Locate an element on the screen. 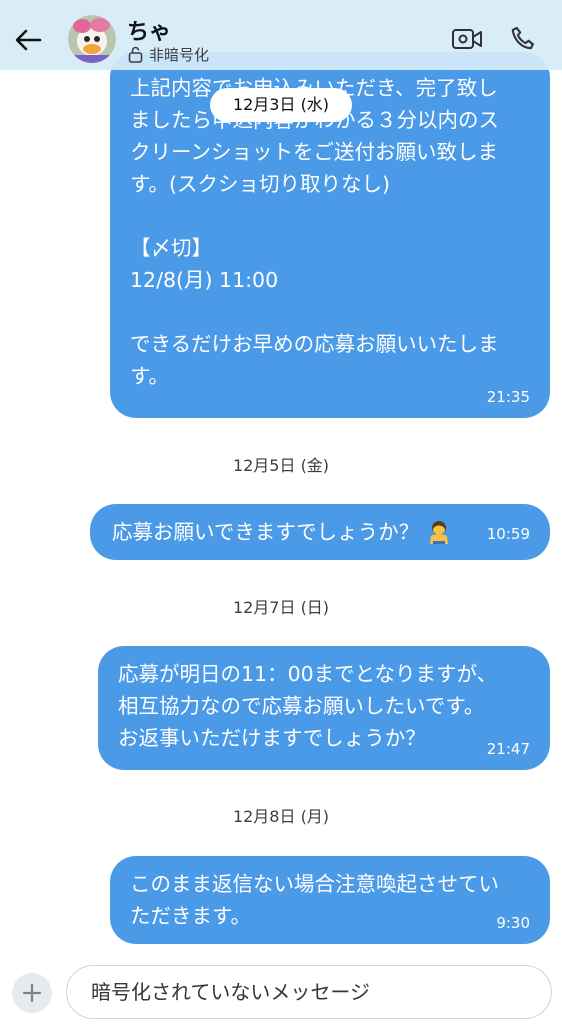 Image resolution: width=562 pixels, height=1024 pixels. message-line: 【〆切】 is located at coordinates (171, 248).